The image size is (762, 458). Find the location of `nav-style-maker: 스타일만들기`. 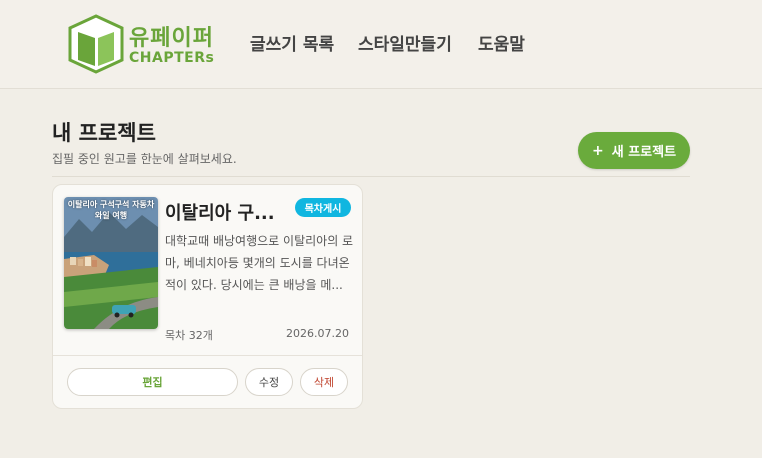

nav-style-maker: 스타일만들기 is located at coordinates (405, 42).